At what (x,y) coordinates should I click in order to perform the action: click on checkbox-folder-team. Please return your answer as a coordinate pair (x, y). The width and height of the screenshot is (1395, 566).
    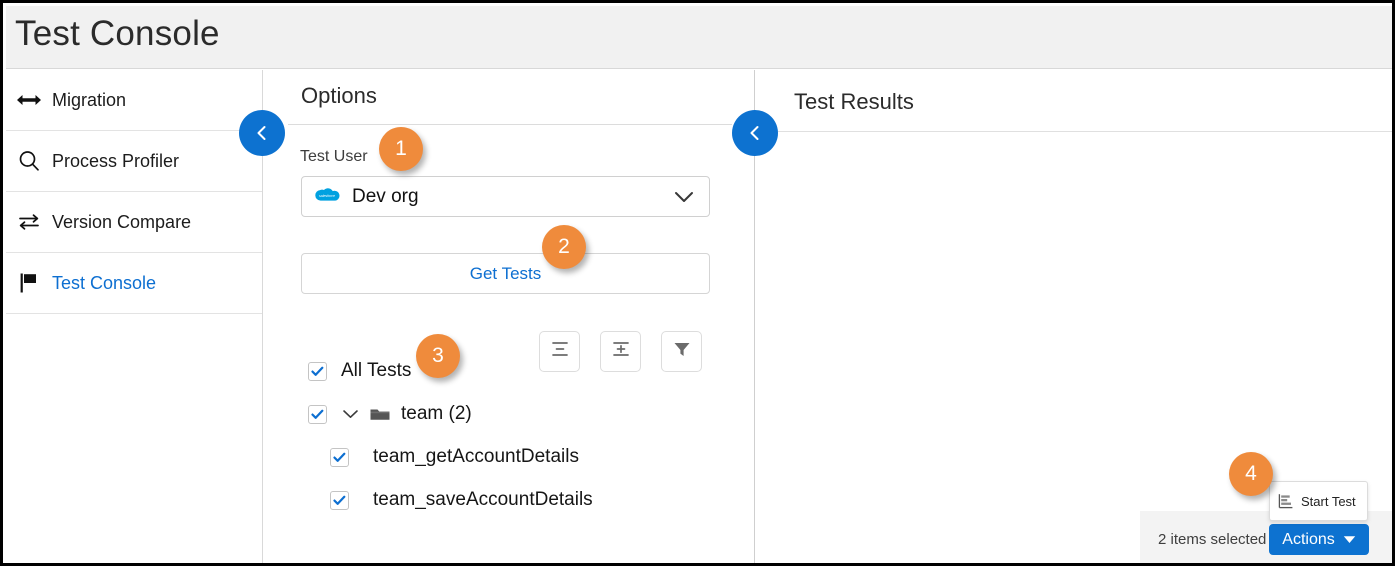
    Looking at the image, I should click on (317, 414).